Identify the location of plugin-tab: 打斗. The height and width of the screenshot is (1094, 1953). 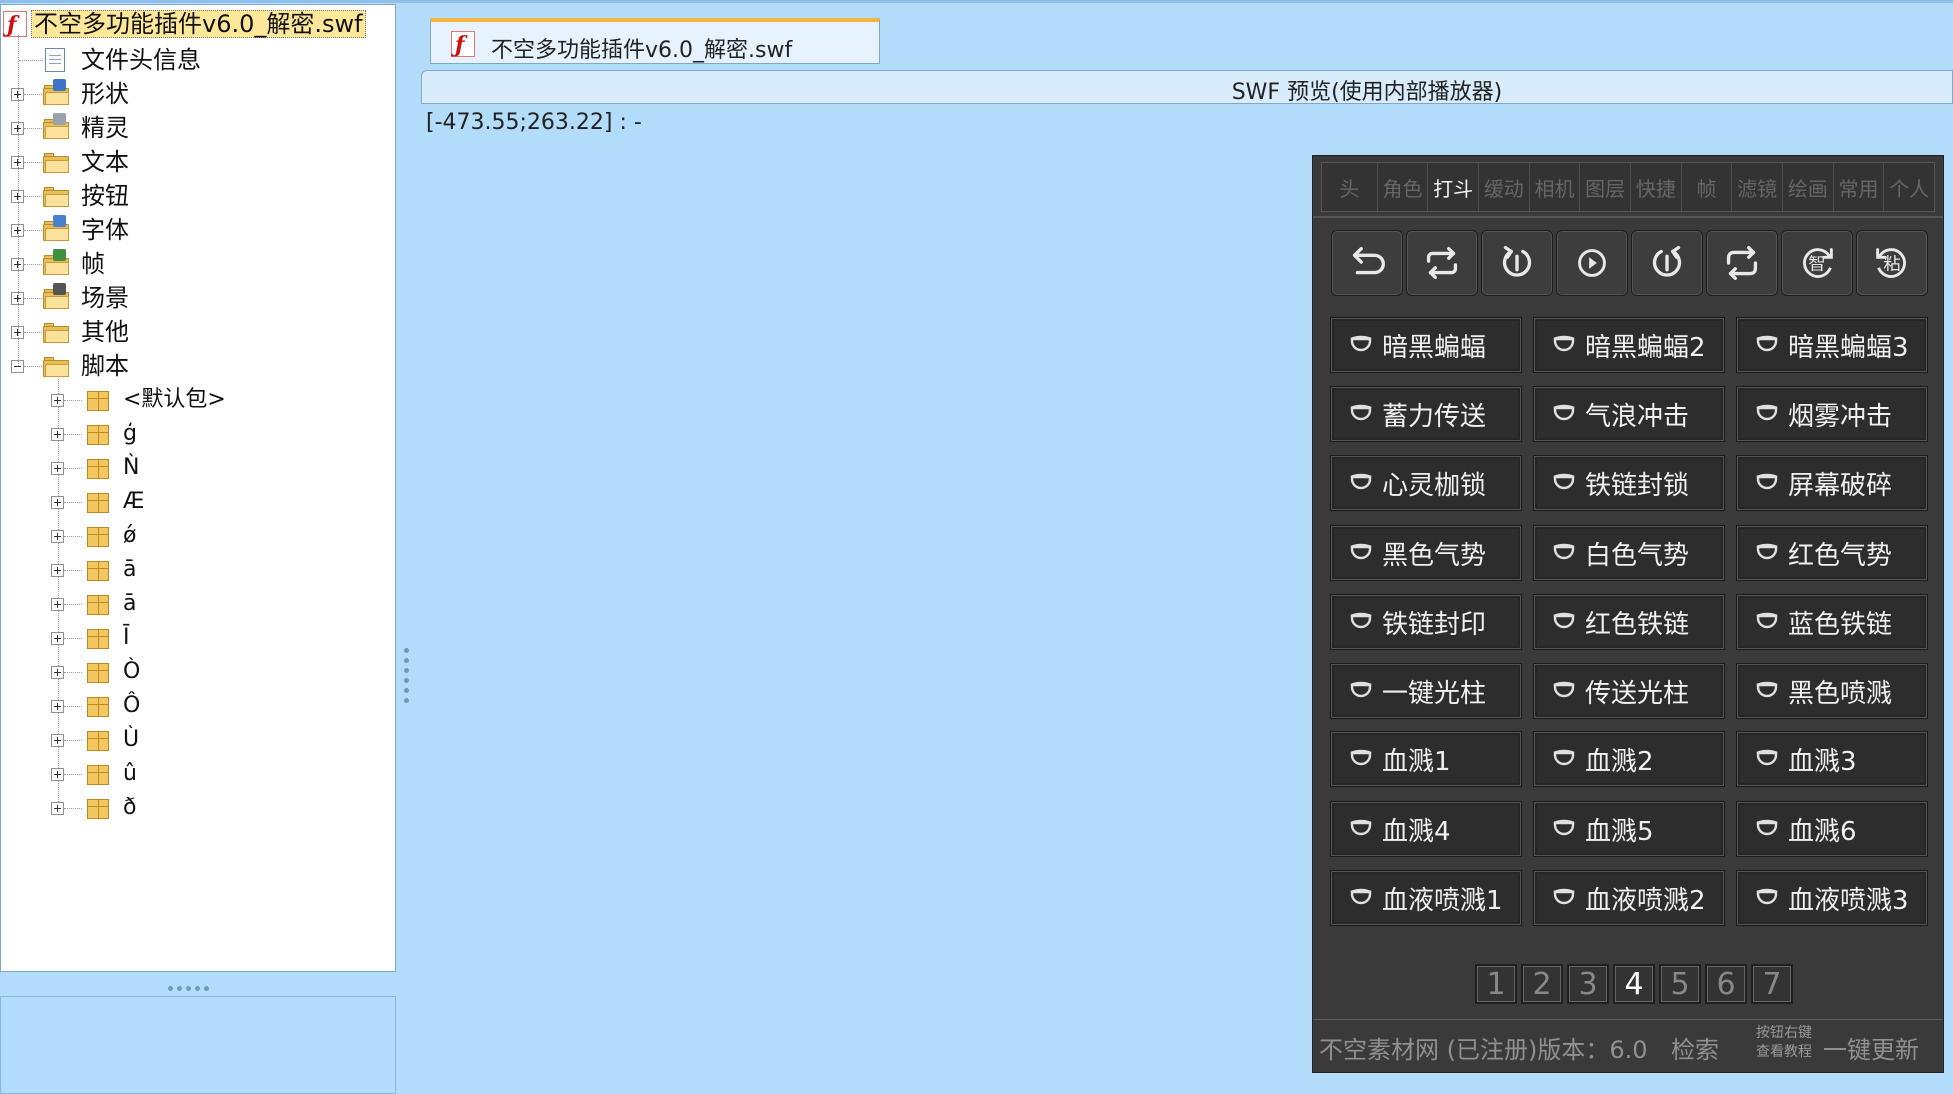
(1453, 187).